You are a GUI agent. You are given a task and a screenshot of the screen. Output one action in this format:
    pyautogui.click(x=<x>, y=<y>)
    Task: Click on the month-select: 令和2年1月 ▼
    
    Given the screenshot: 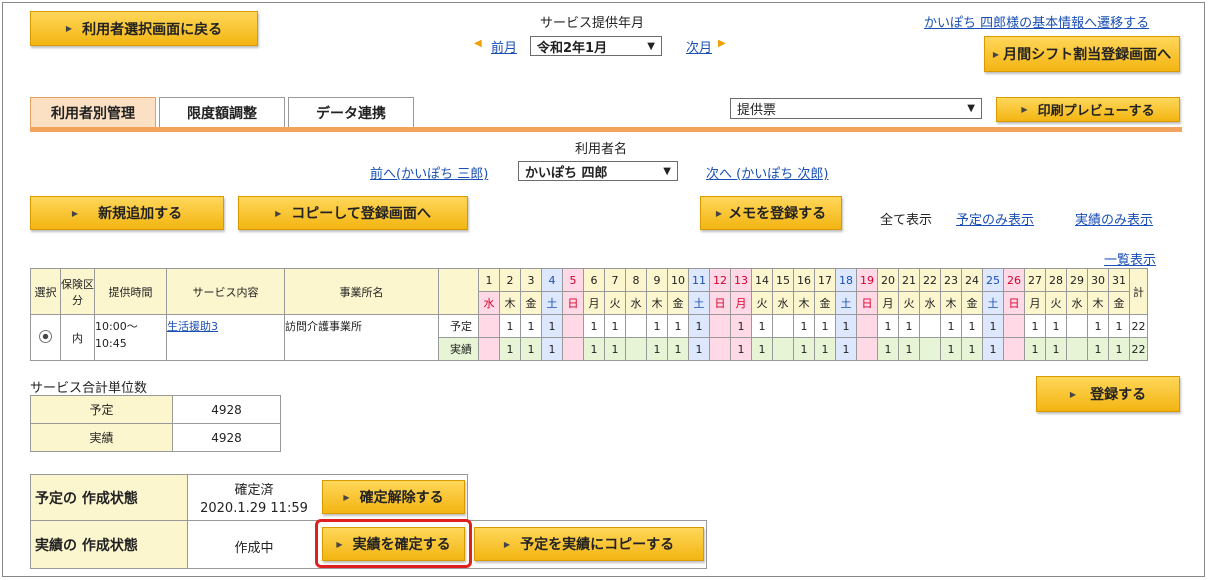 What is the action you would take?
    pyautogui.click(x=596, y=46)
    